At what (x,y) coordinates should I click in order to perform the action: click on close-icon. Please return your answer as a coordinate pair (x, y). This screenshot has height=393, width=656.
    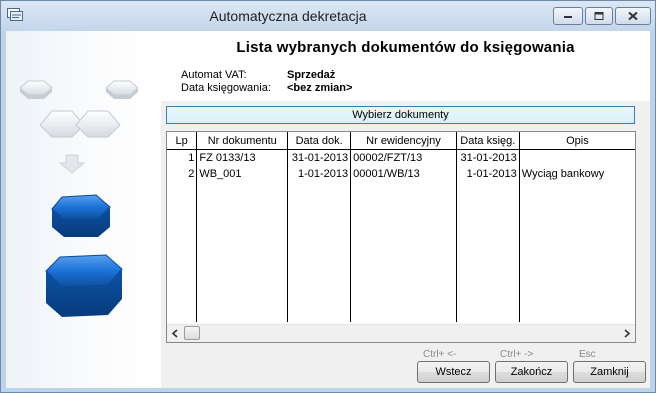
    Looking at the image, I should click on (633, 16).